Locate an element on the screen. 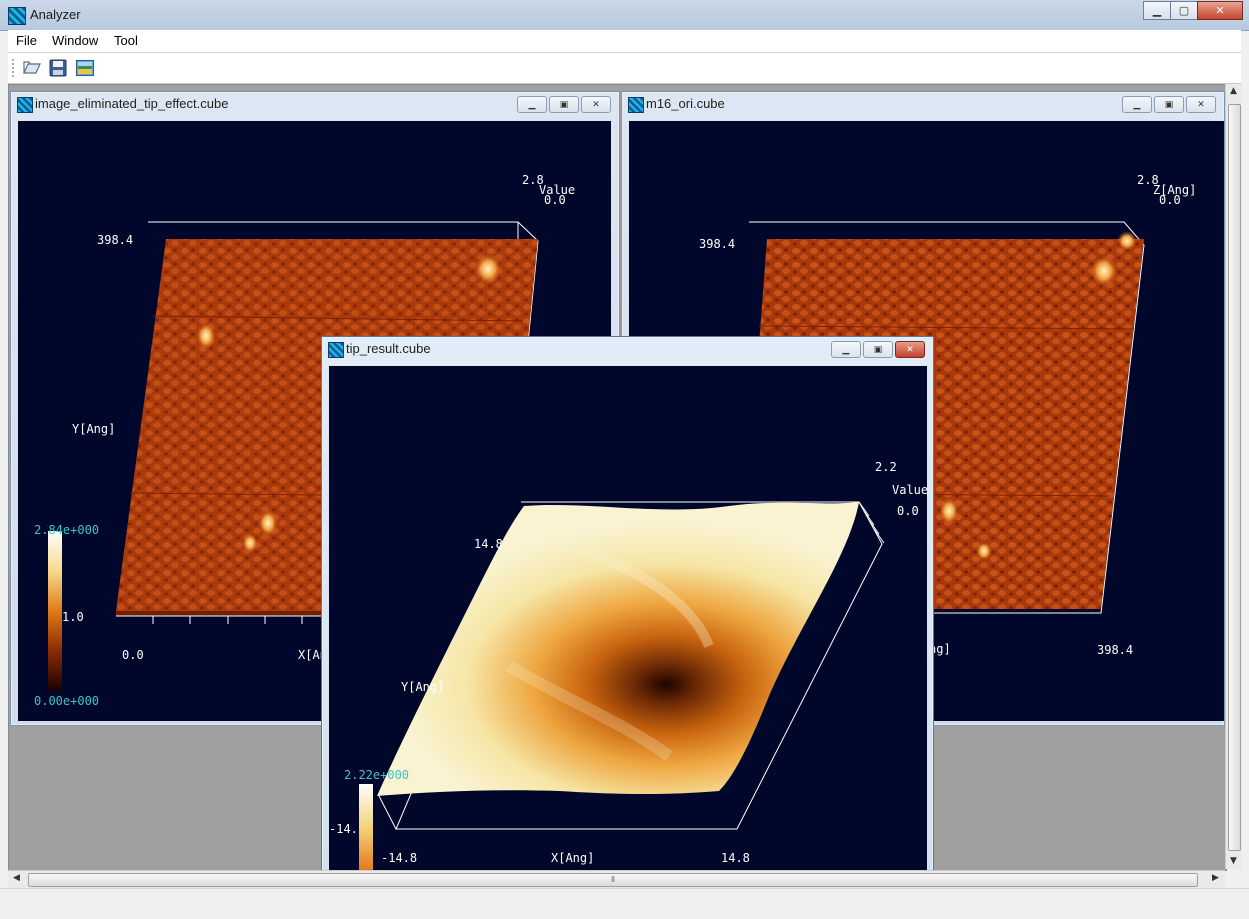  horizontal-scrollbar: ◀ ⦀ ▶ is located at coordinates (616, 879).